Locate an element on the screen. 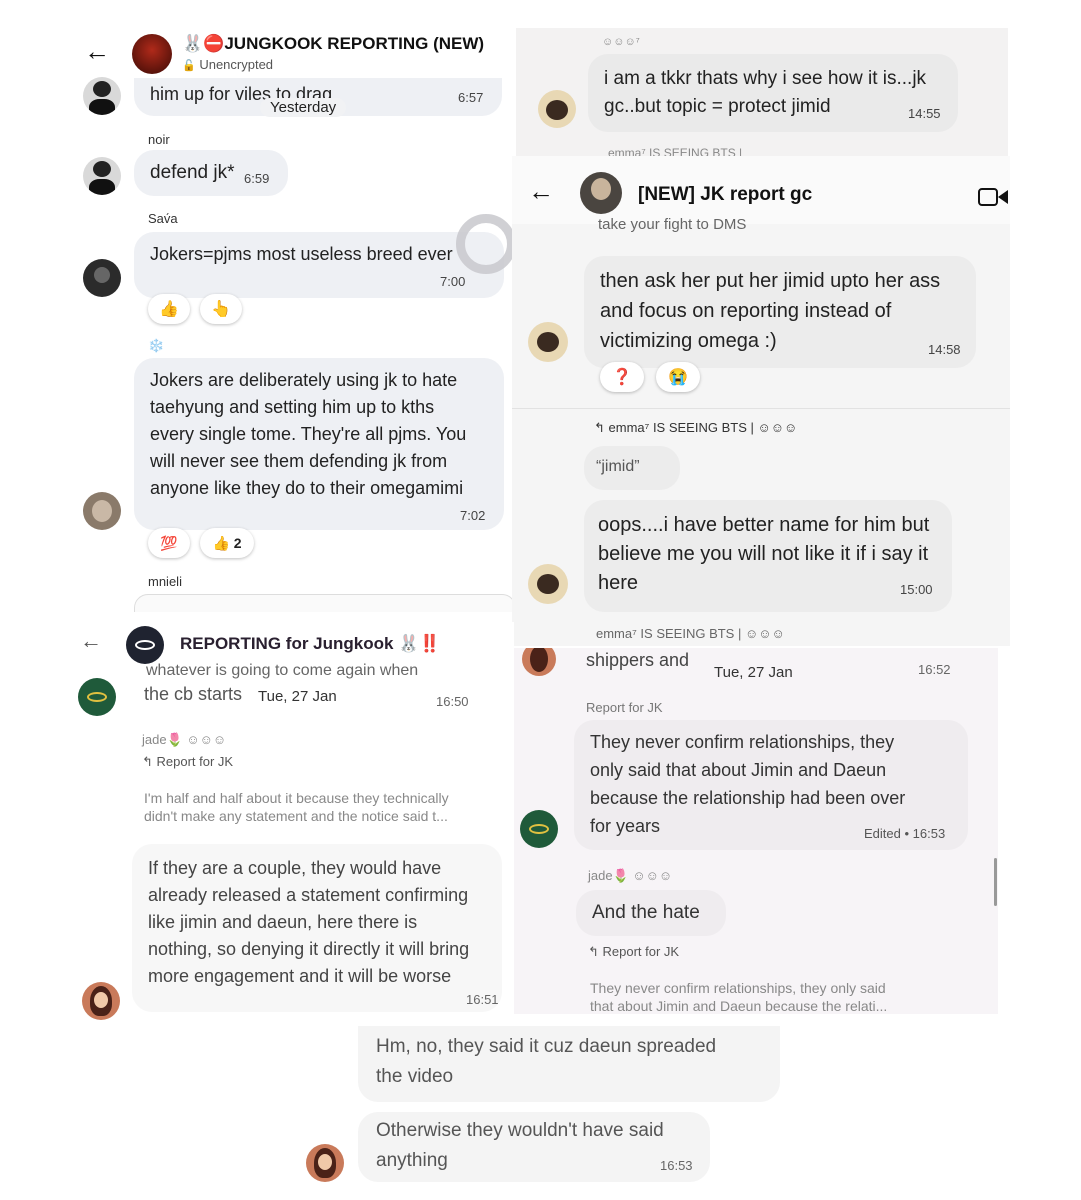 Image resolution: width=1081 pixels, height=1200 pixels. loading-spinner-icon is located at coordinates (486, 244).